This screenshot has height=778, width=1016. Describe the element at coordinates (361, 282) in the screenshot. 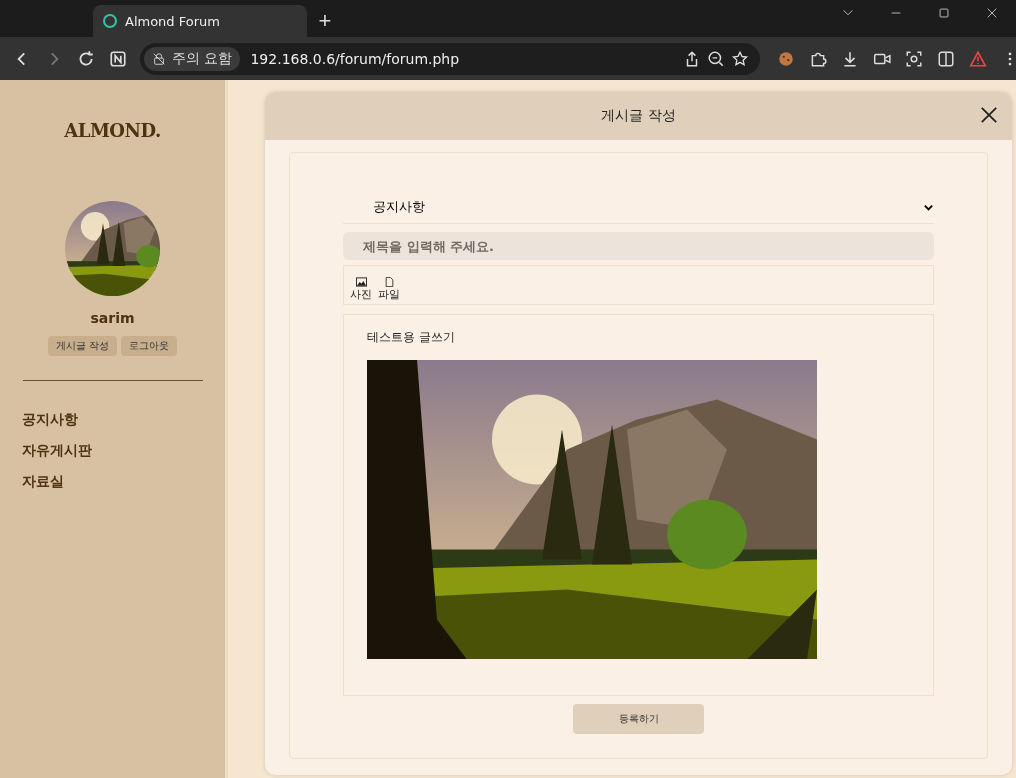

I see `image-icon` at that location.